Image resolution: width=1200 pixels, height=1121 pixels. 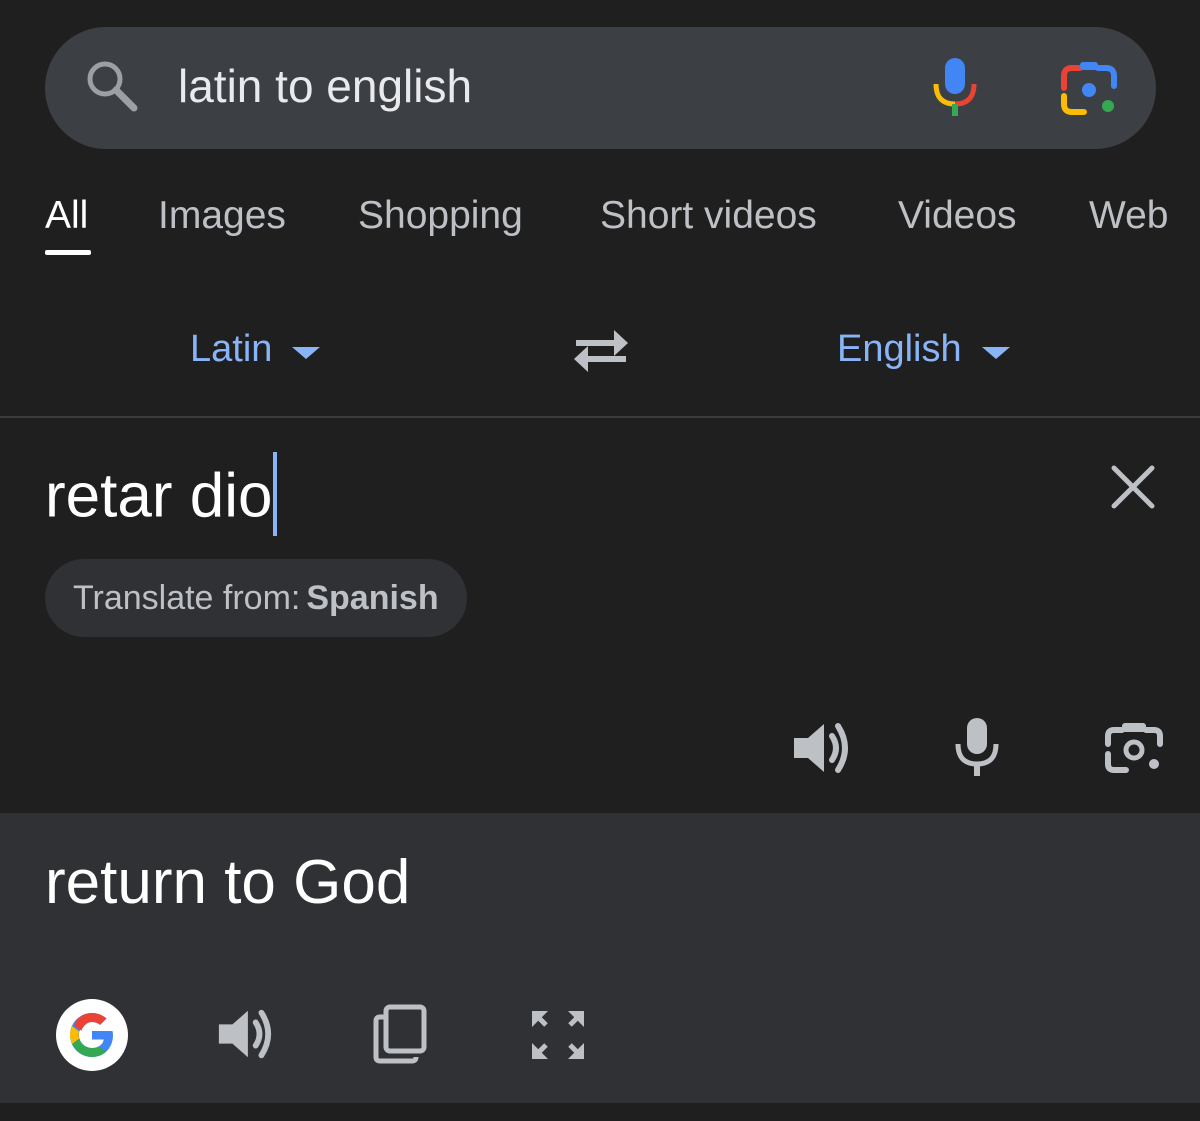 I want to click on search-icon, so click(x=112, y=86).